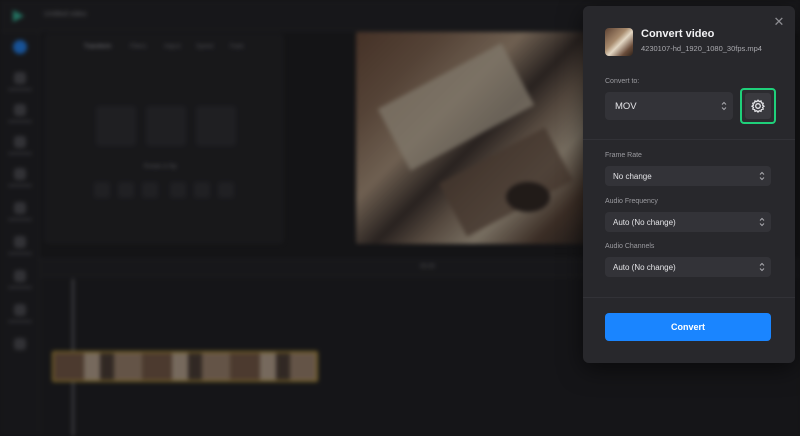 This screenshot has width=800, height=436. What do you see at coordinates (688, 327) in the screenshot?
I see `convert-button: Convert` at bounding box center [688, 327].